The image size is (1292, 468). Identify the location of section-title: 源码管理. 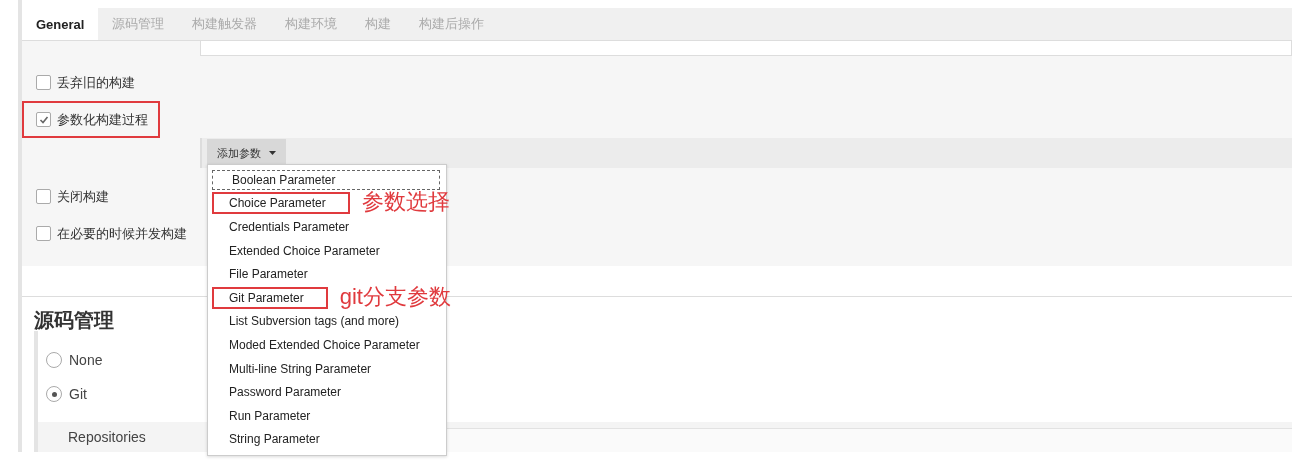
(74, 319).